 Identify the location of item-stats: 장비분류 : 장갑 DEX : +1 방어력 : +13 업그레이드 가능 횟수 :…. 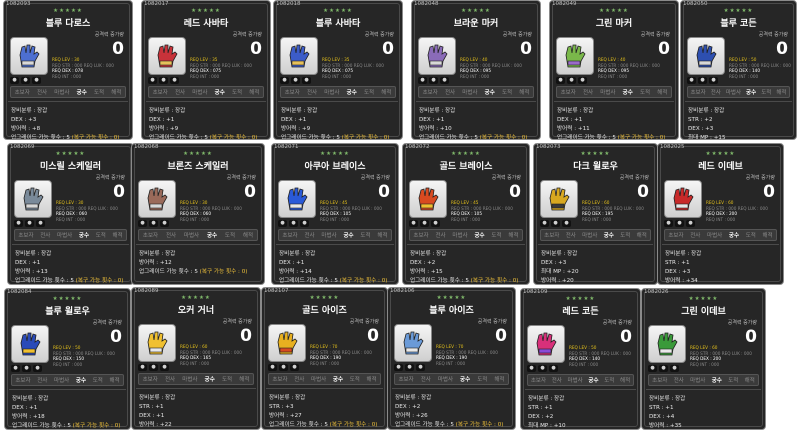
(69, 267).